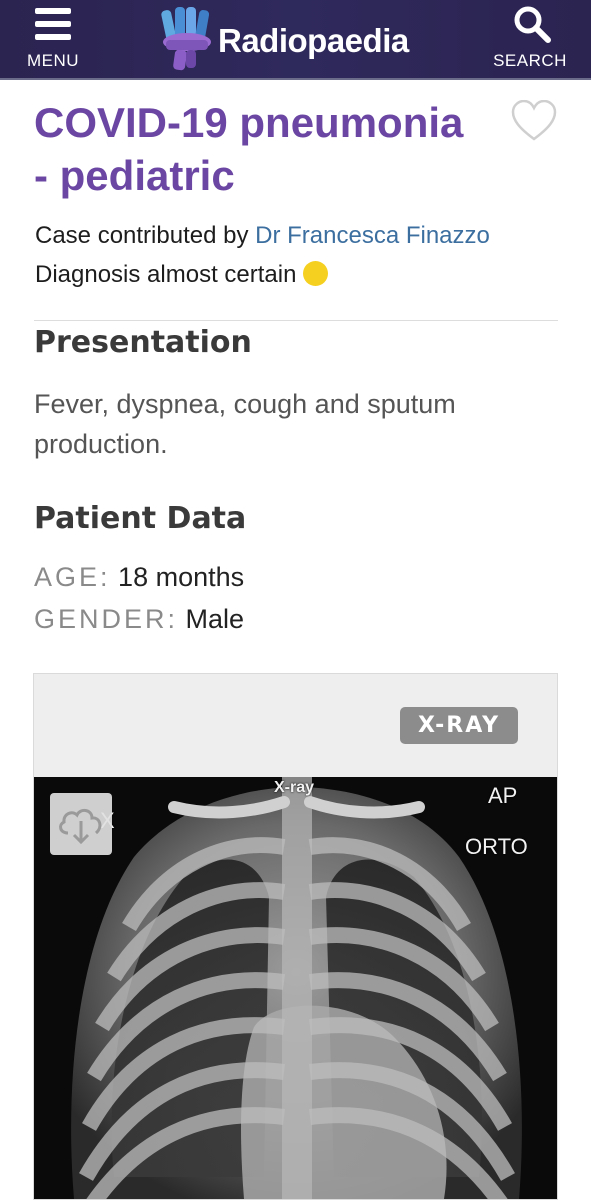 The width and height of the screenshot is (591, 1200). What do you see at coordinates (534, 121) in the screenshot?
I see `heart-icon` at bounding box center [534, 121].